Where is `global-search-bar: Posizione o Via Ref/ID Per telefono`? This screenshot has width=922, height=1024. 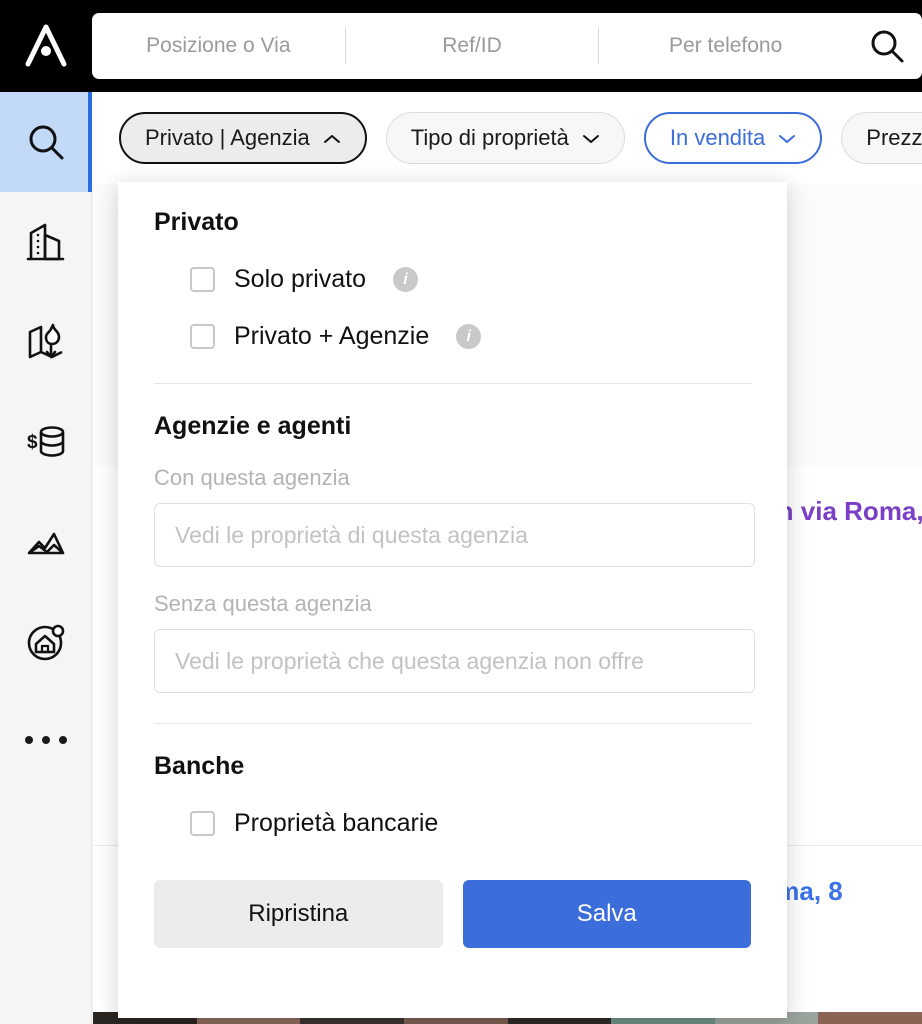
global-search-bar: Posizione o Via Ref/ID Per telefono is located at coordinates (507, 46).